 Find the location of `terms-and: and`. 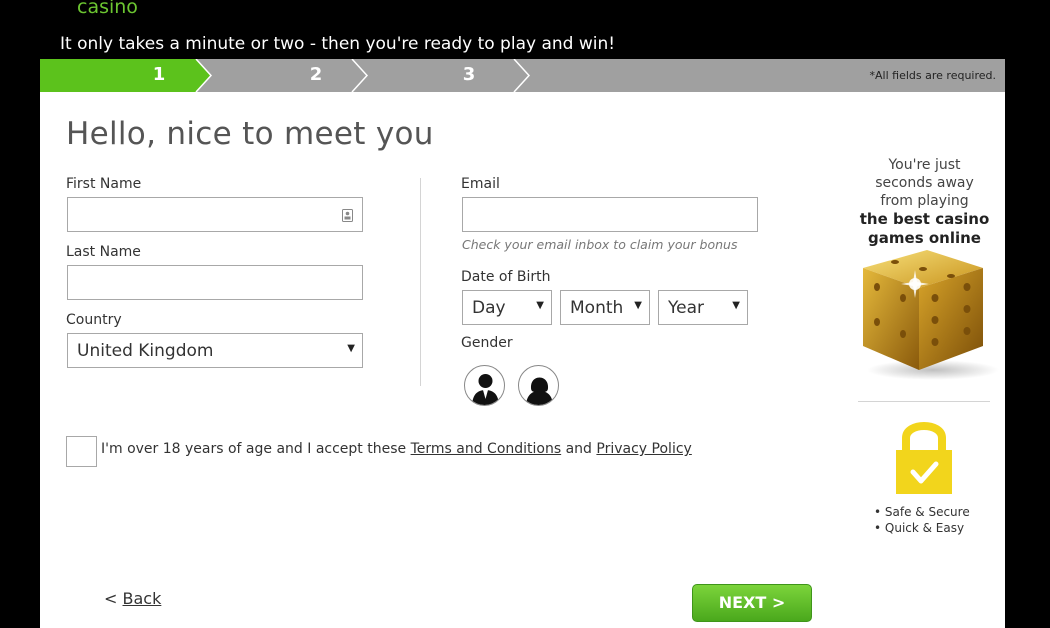

terms-and: and is located at coordinates (579, 449).